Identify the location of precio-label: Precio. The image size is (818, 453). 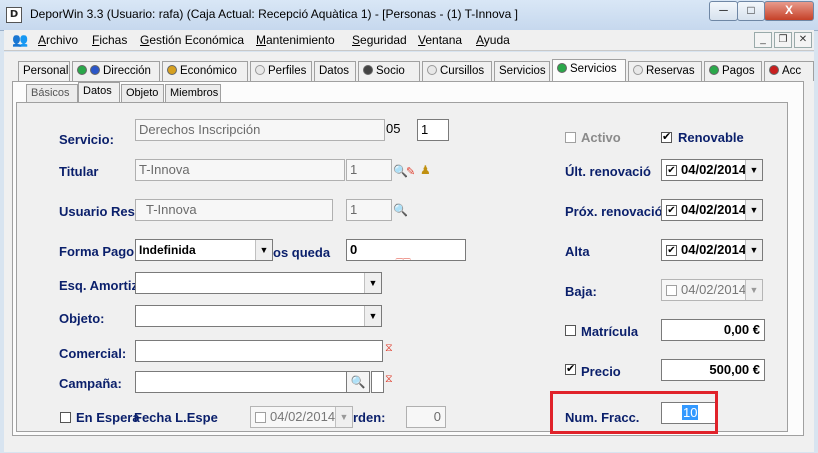
(601, 371).